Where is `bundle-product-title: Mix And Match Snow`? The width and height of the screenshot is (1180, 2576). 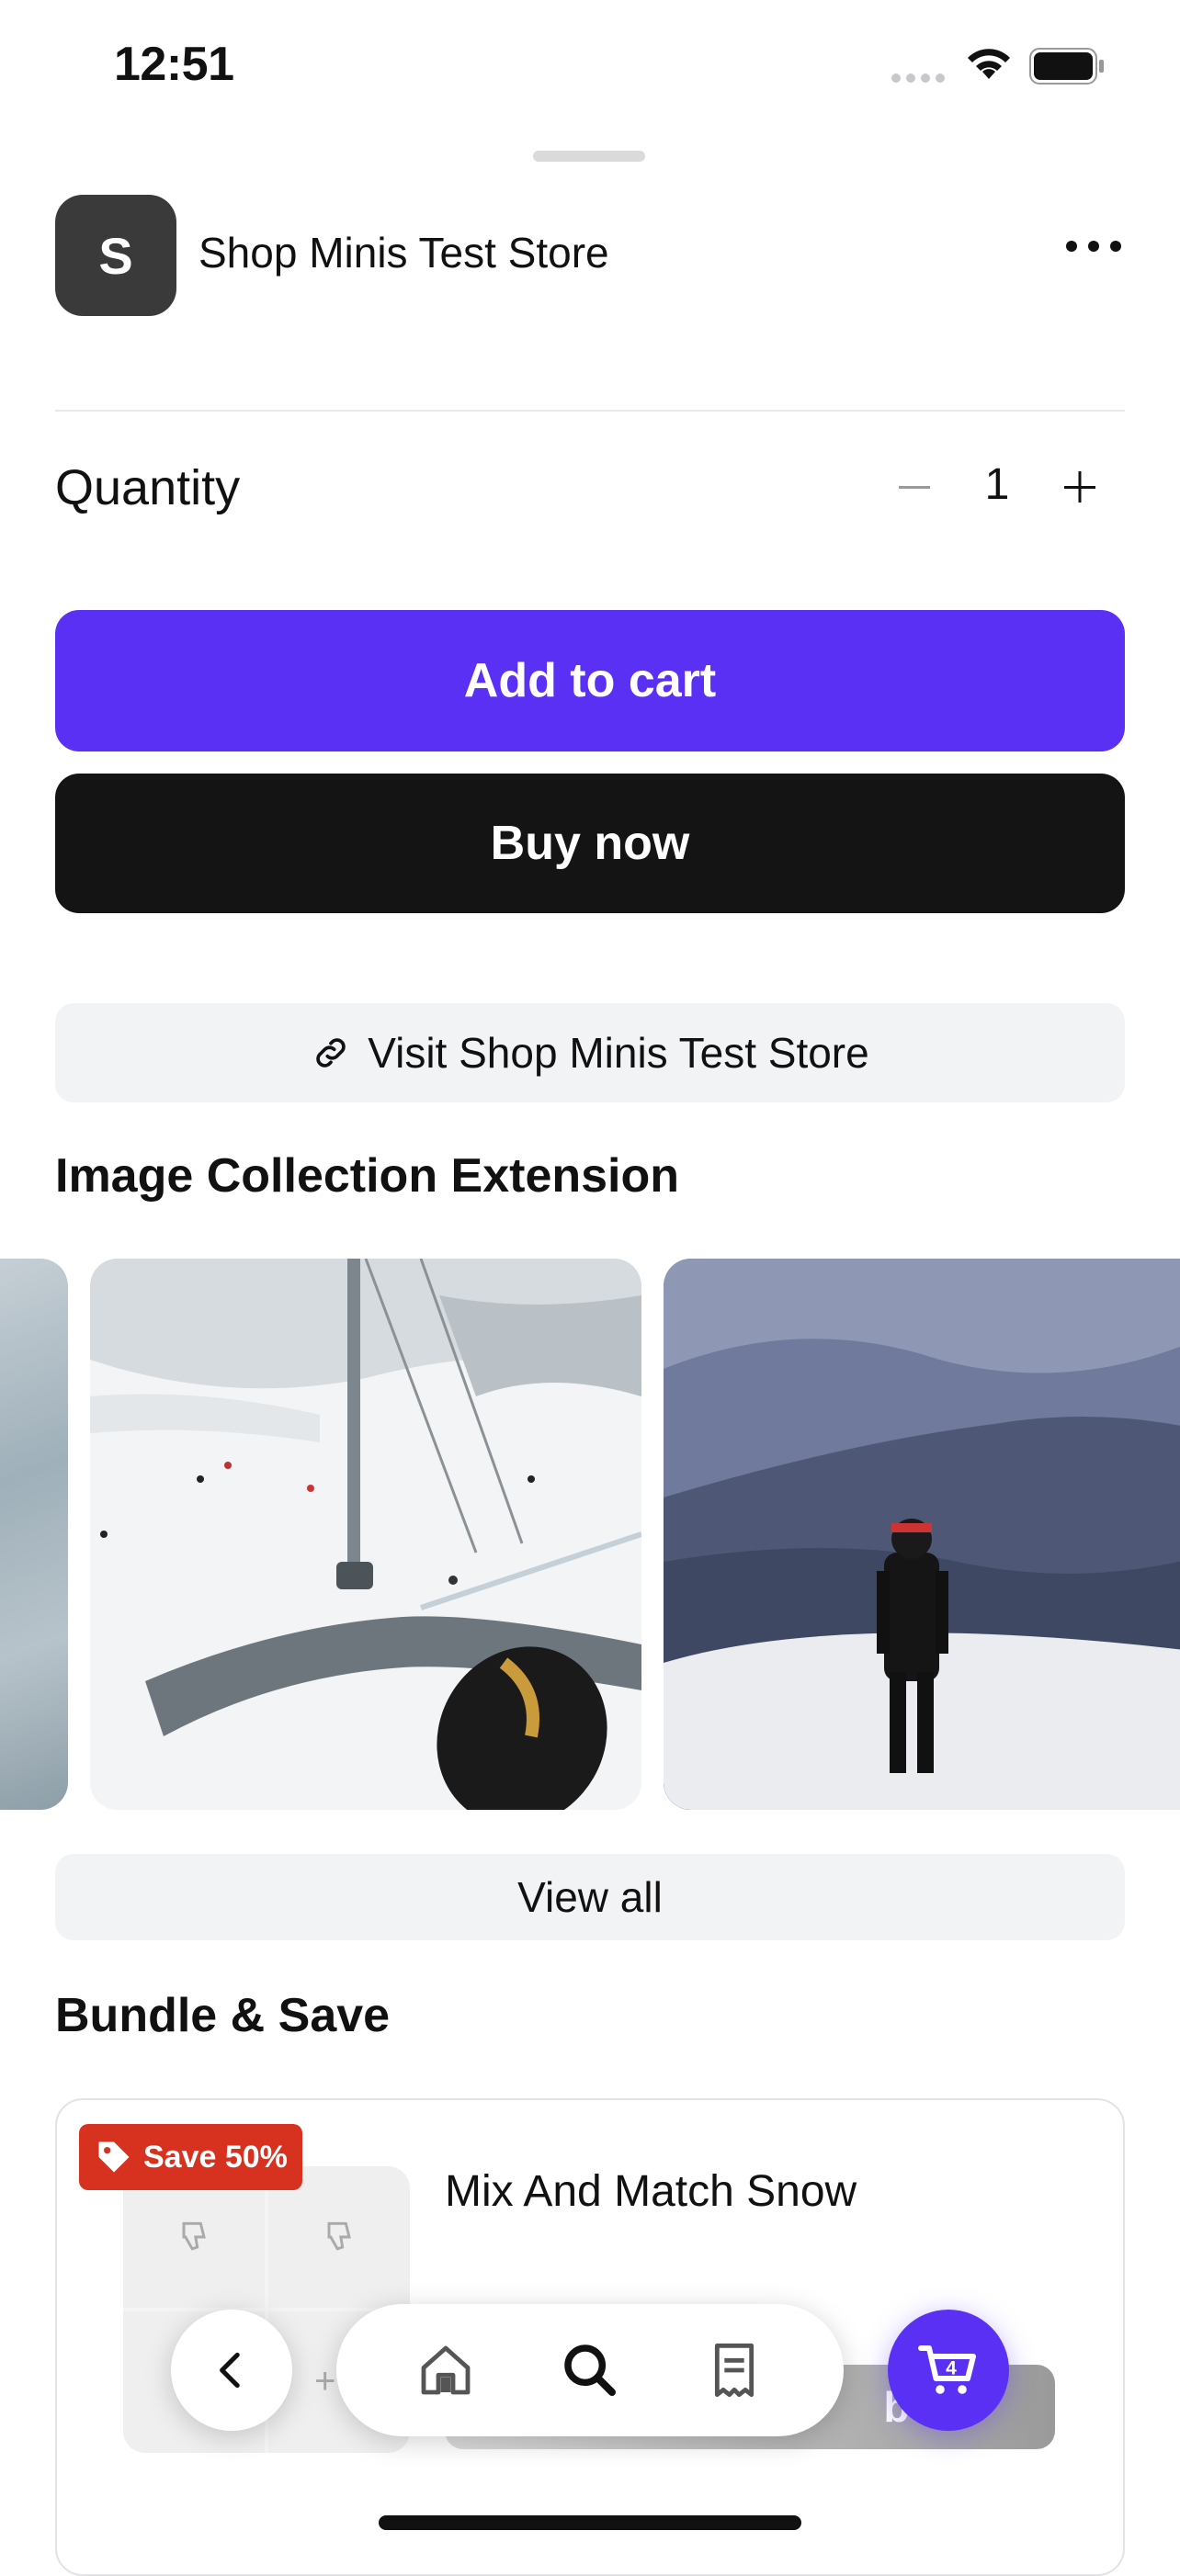
bundle-product-title: Mix And Match Snow is located at coordinates (651, 2191).